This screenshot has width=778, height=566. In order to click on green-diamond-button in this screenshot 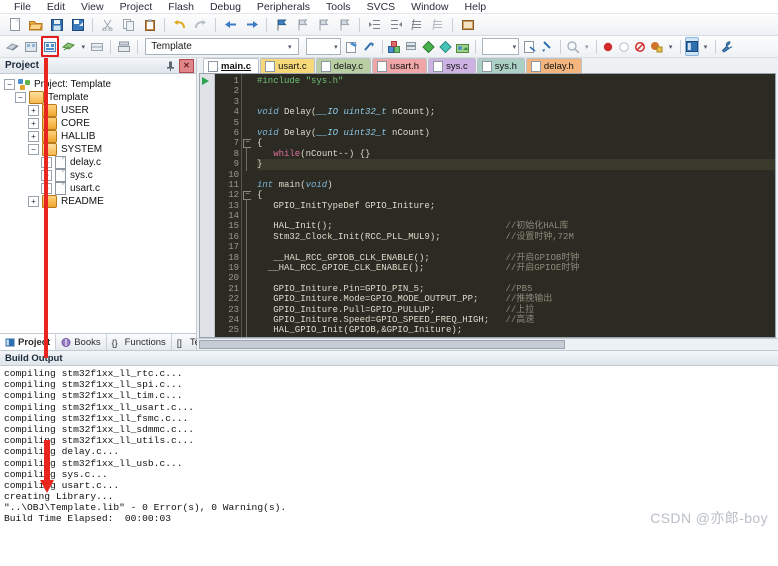, I will do `click(428, 46)`.